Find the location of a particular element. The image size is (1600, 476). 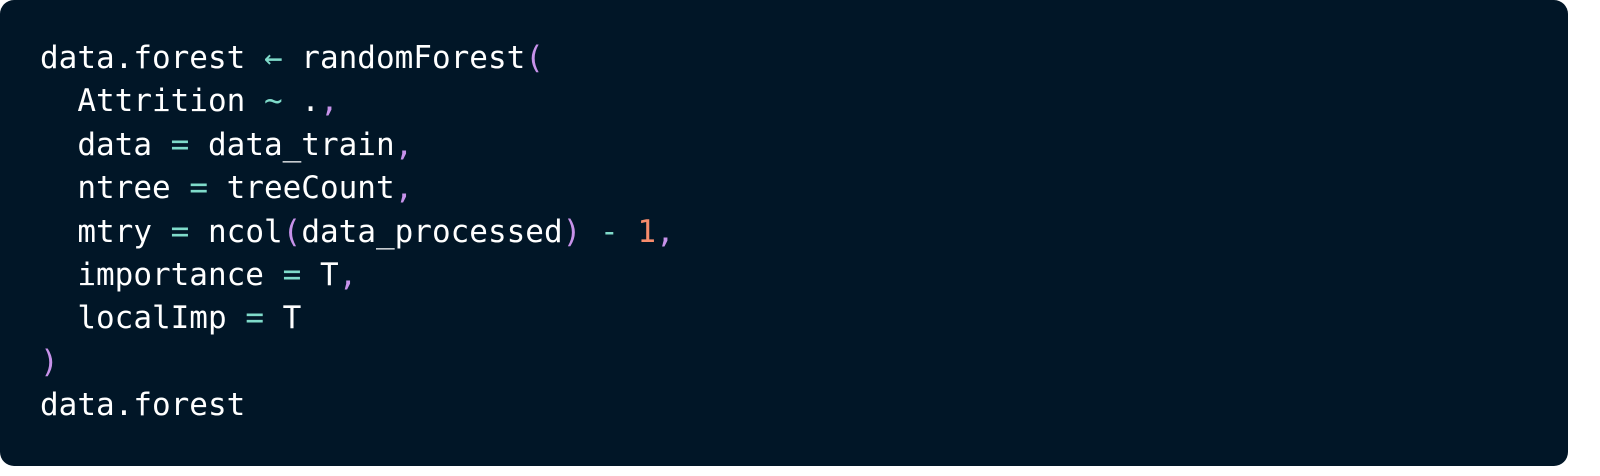

code-line: data.forest ← randomForest( is located at coordinates (804, 58).